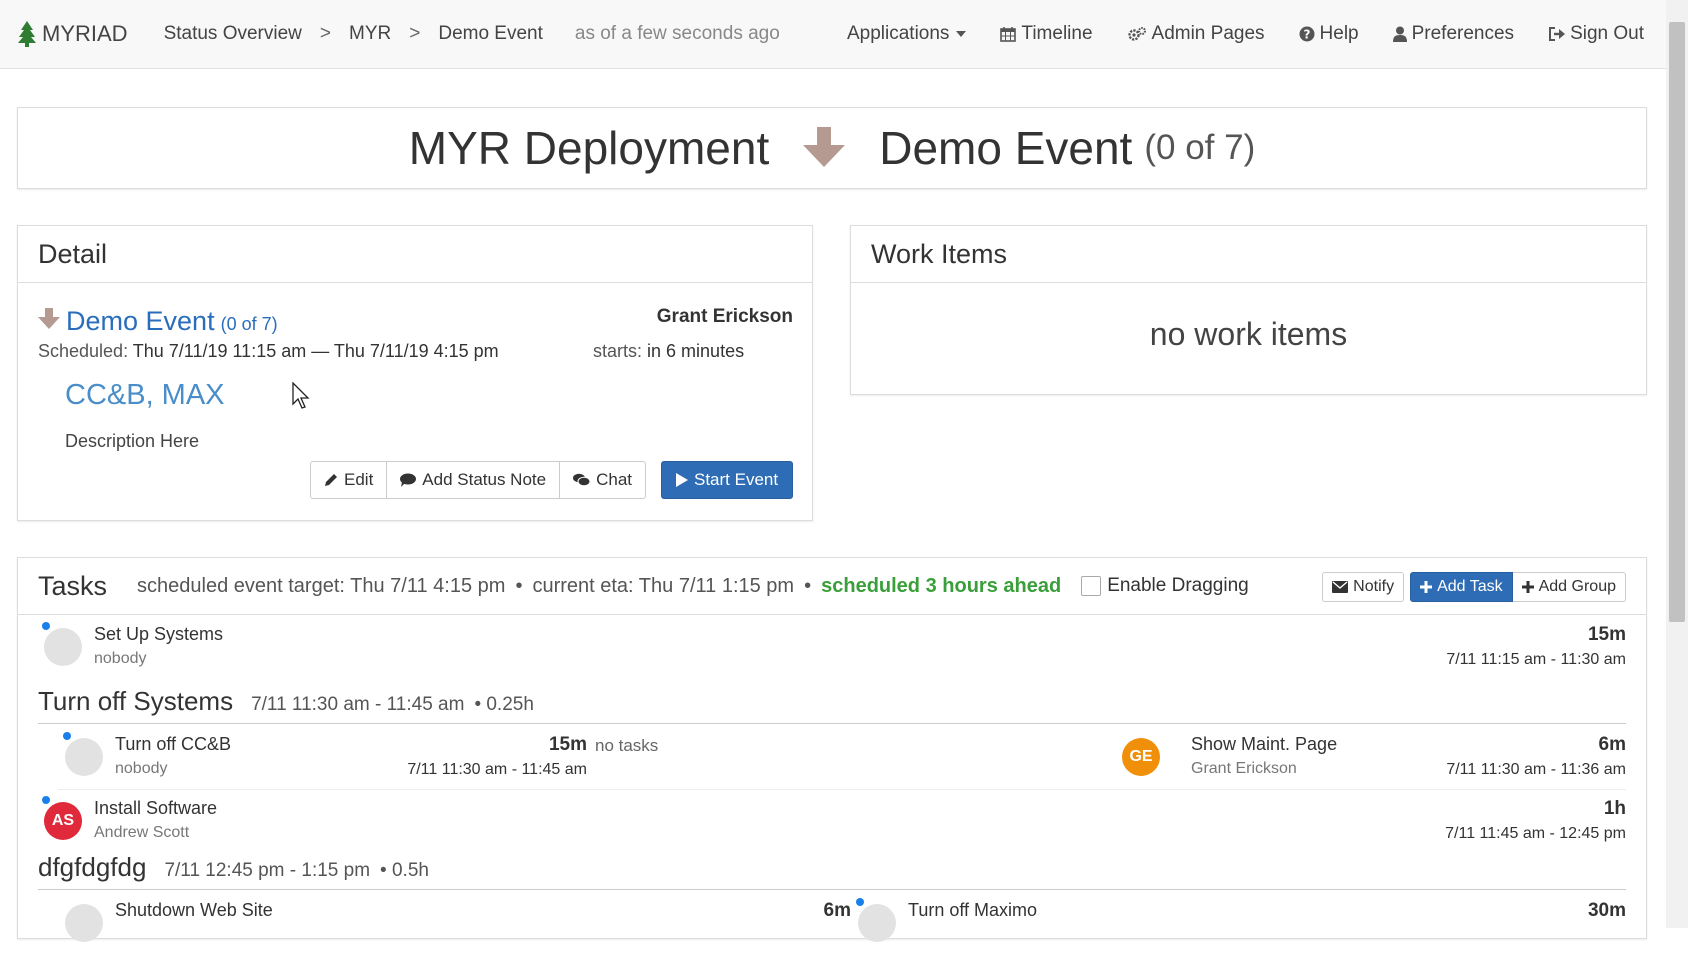 The width and height of the screenshot is (1688, 954). Describe the element at coordinates (1399, 34) in the screenshot. I see `user-icon` at that location.